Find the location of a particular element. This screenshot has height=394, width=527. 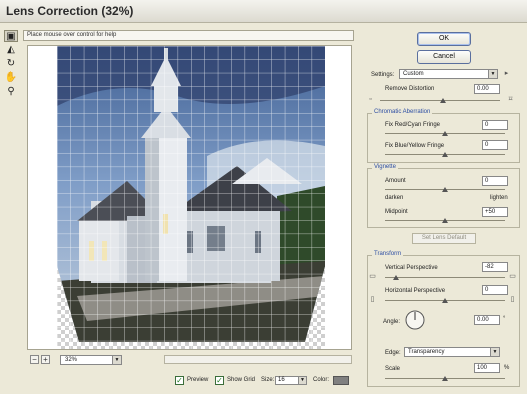

window-title: Lens Correction (32%) is located at coordinates (70, 11).